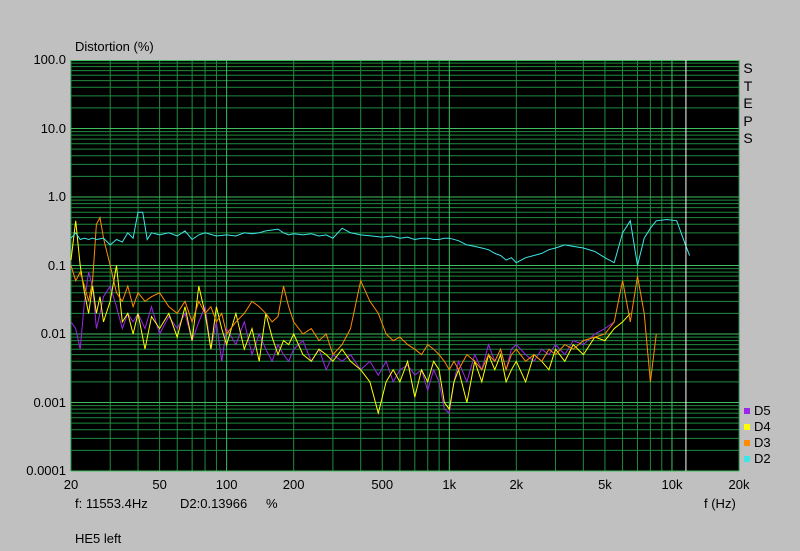 The width and height of the screenshot is (800, 551). Describe the element at coordinates (53, 333) in the screenshot. I see `y-tick-label: 0.01` at that location.